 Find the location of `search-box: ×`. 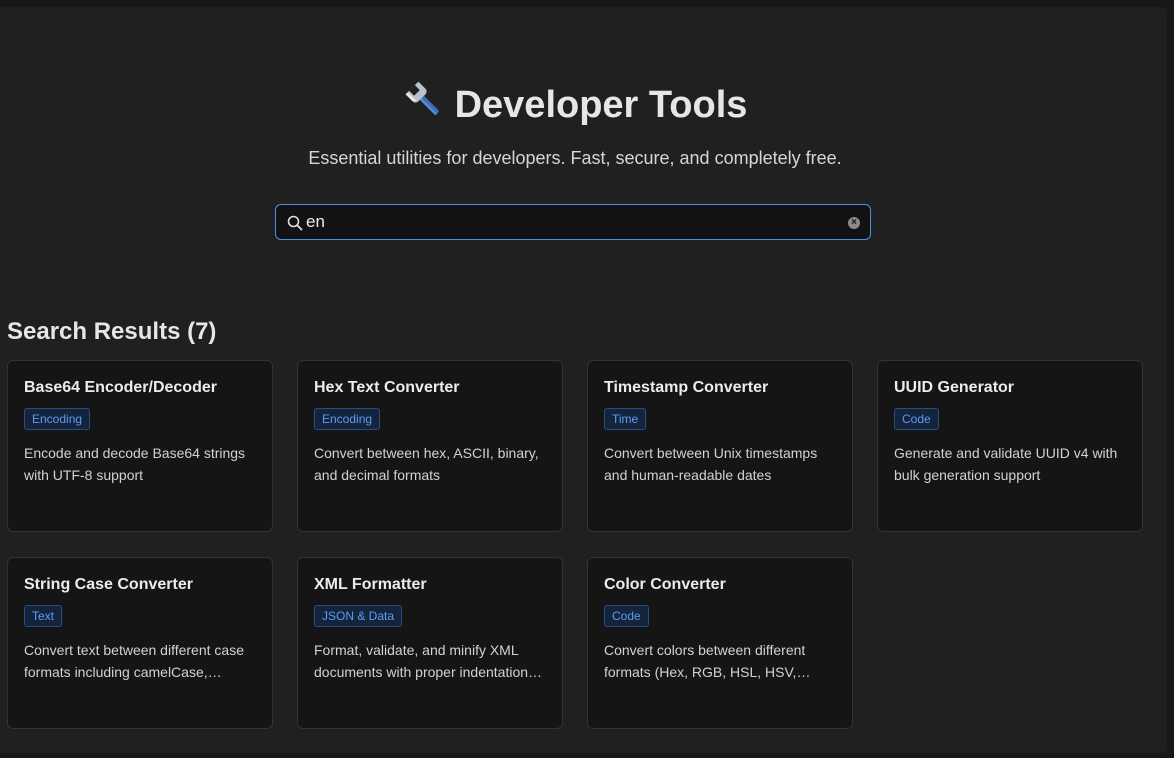

search-box: × is located at coordinates (573, 222).